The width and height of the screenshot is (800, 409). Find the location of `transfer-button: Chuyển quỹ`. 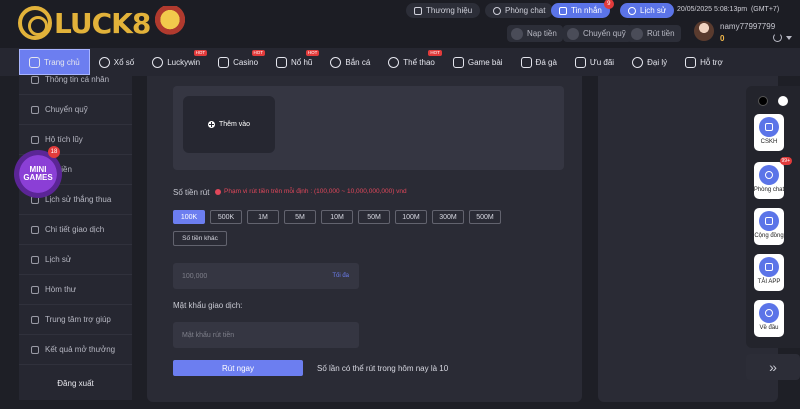

transfer-button: Chuyển quỹ is located at coordinates (597, 33).